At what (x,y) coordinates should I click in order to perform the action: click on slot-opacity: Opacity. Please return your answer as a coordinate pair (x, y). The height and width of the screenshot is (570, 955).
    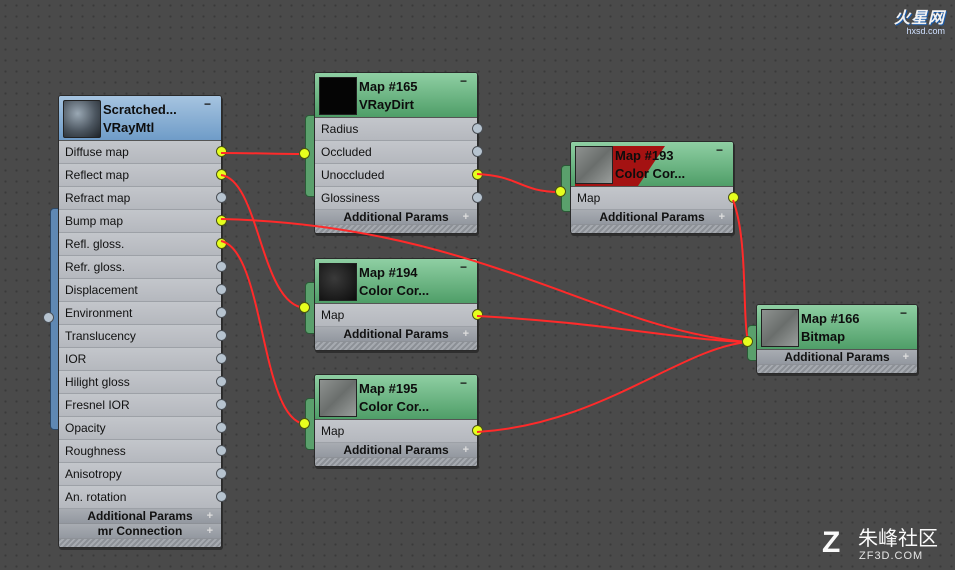
    Looking at the image, I should click on (143, 428).